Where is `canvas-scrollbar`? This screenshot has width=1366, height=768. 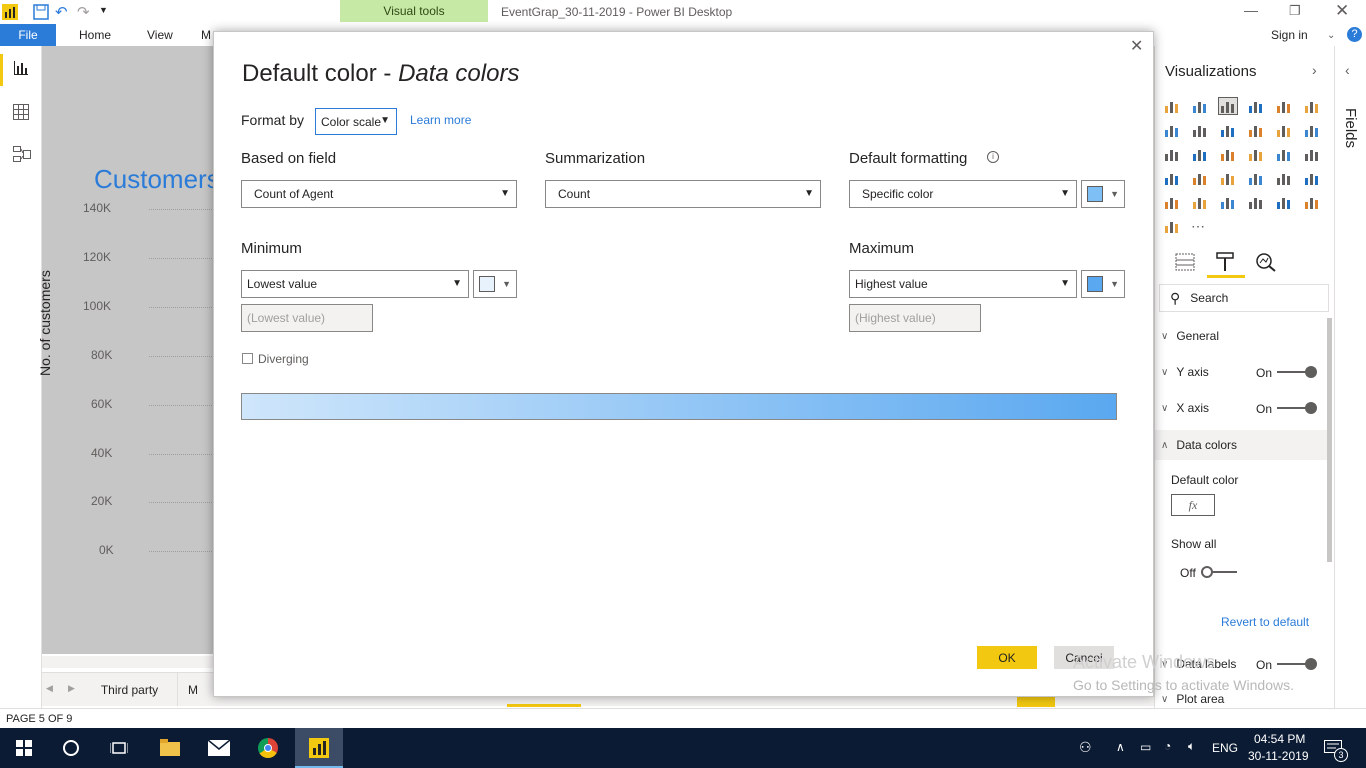
canvas-scrollbar is located at coordinates (128, 662).